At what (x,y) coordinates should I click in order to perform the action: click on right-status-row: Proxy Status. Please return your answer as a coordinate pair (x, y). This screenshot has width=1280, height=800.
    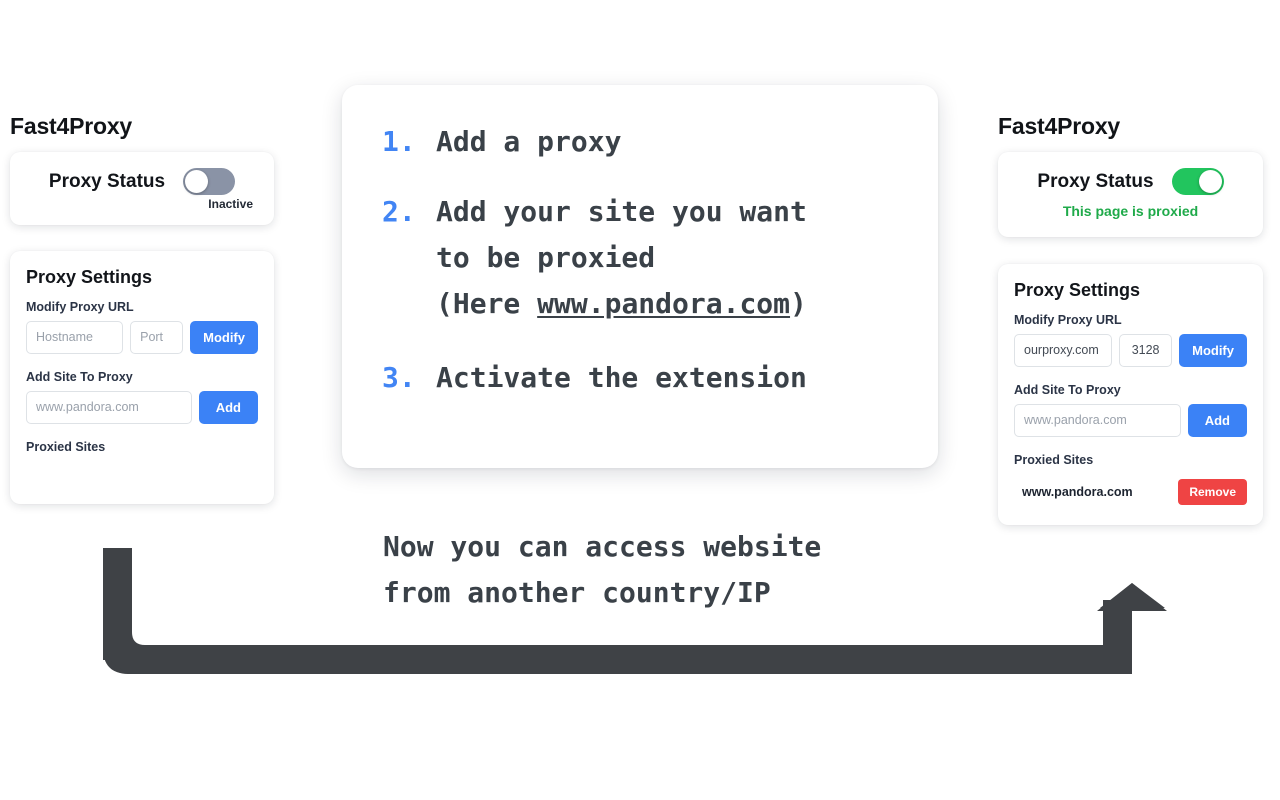
    Looking at the image, I should click on (1130, 181).